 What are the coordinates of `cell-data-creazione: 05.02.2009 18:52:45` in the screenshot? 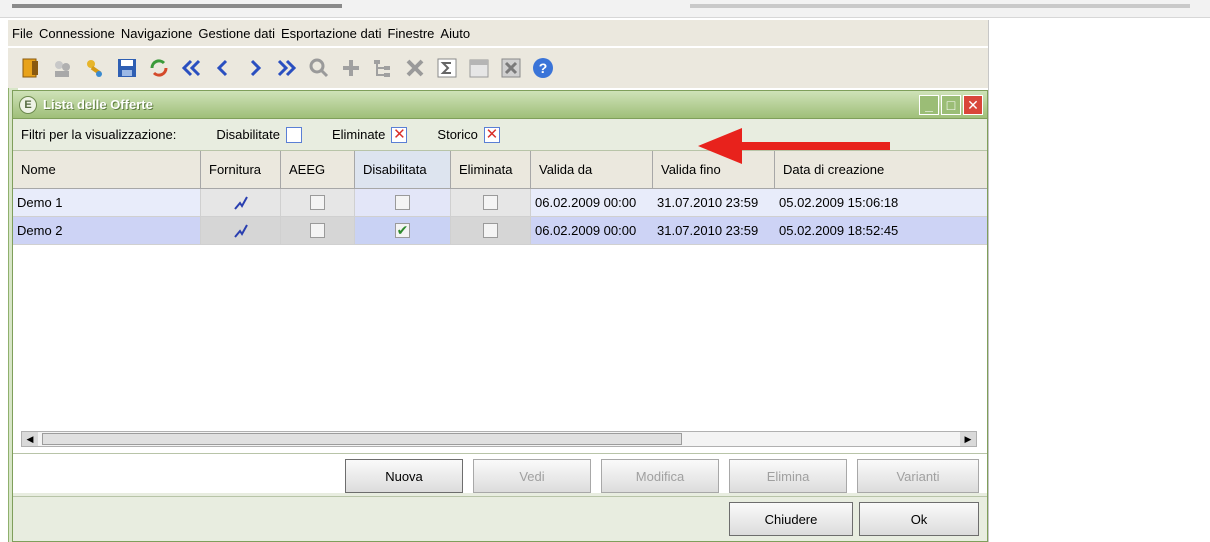 It's located at (881, 230).